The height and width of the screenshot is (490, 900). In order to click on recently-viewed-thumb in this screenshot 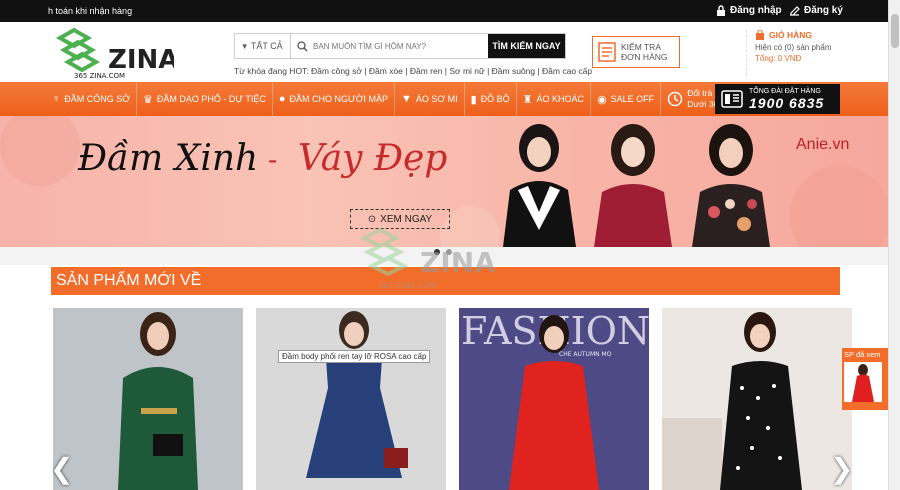, I will do `click(863, 382)`.